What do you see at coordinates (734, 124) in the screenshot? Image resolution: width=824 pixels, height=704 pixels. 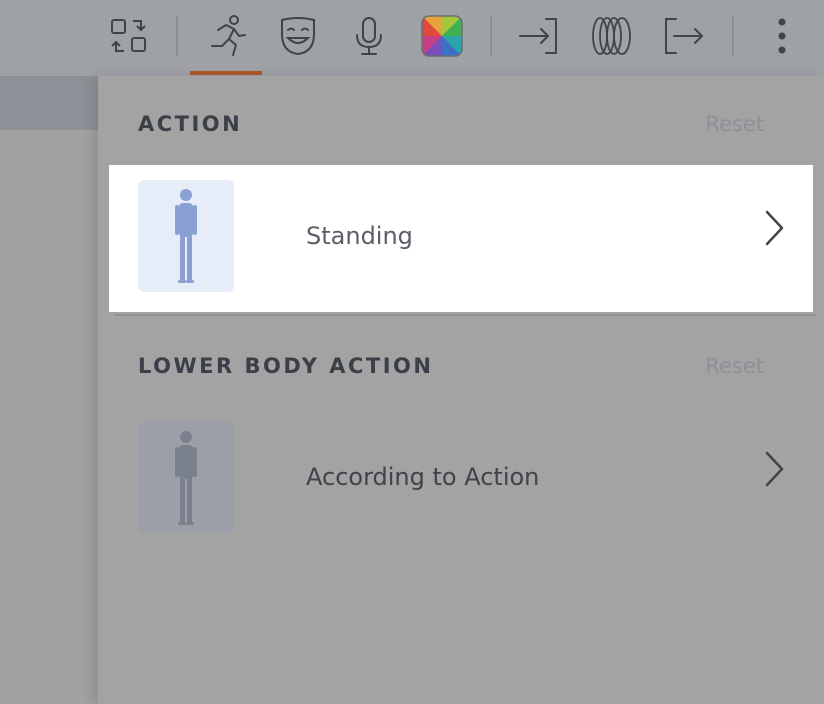 I see `reset-button-action: Reset` at bounding box center [734, 124].